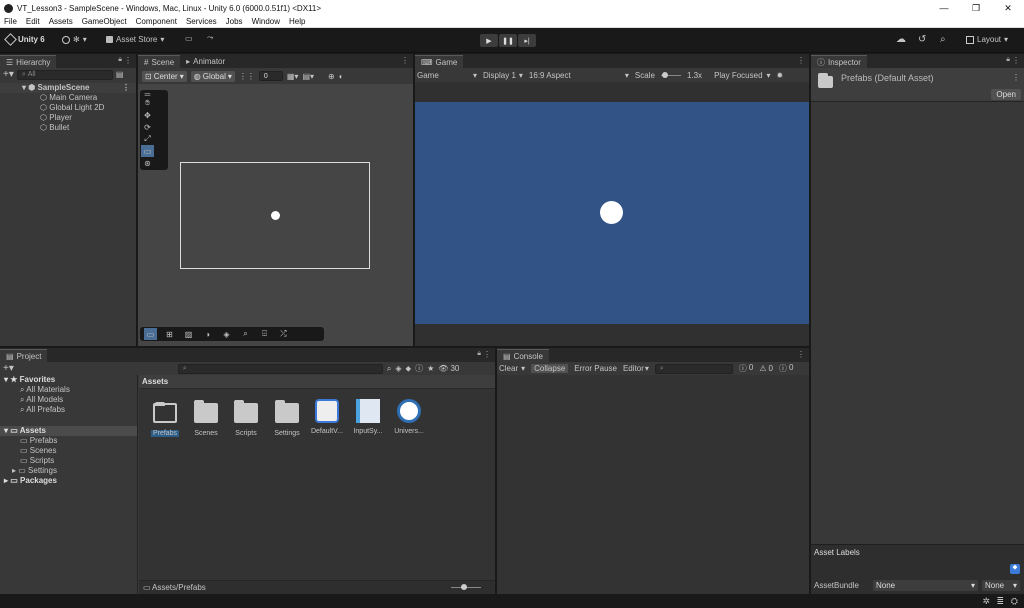 This screenshot has width=1024, height=608. What do you see at coordinates (986, 601) in the screenshot?
I see `debug-bug-icon: ✲` at bounding box center [986, 601].